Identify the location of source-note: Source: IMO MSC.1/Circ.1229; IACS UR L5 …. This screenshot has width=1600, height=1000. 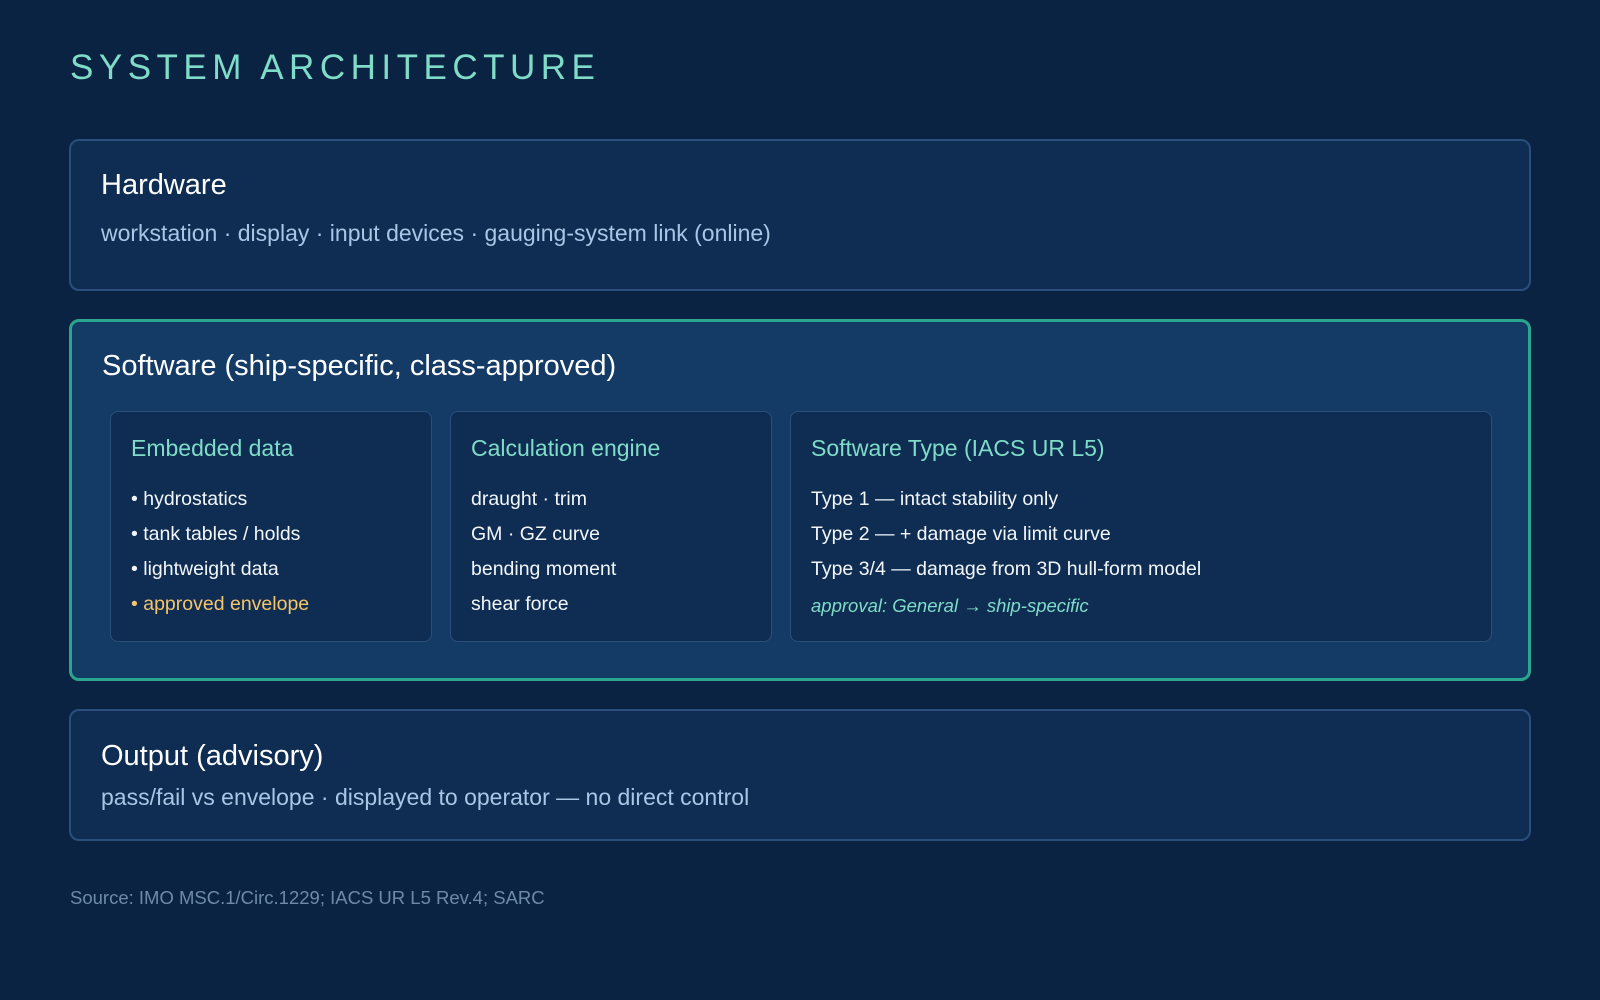
(307, 897).